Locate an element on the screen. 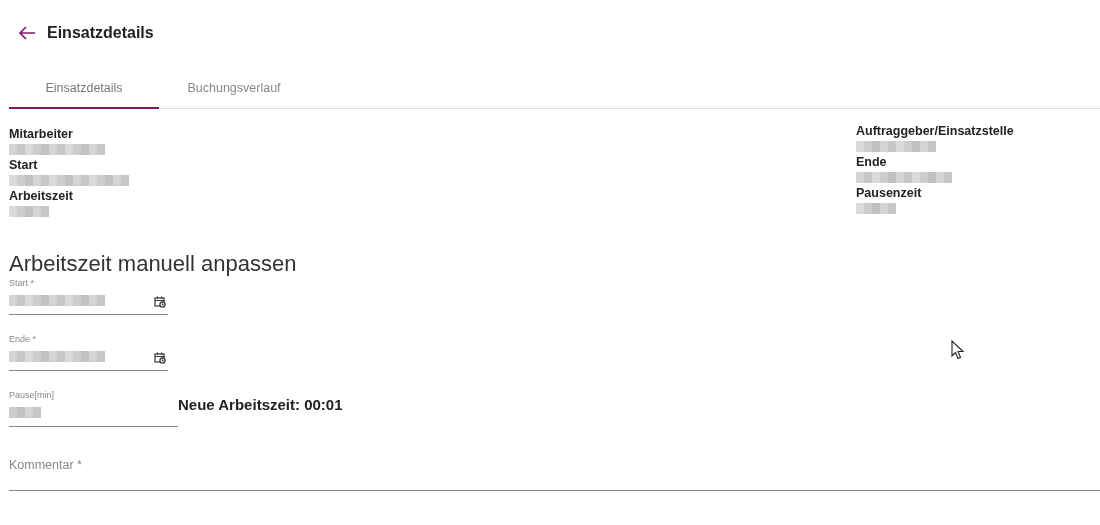 The height and width of the screenshot is (525, 1100). page-title: Einsatzdetails is located at coordinates (100, 33).